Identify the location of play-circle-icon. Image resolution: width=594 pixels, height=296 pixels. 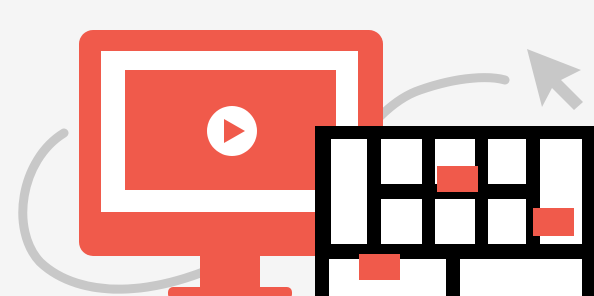
(232, 131).